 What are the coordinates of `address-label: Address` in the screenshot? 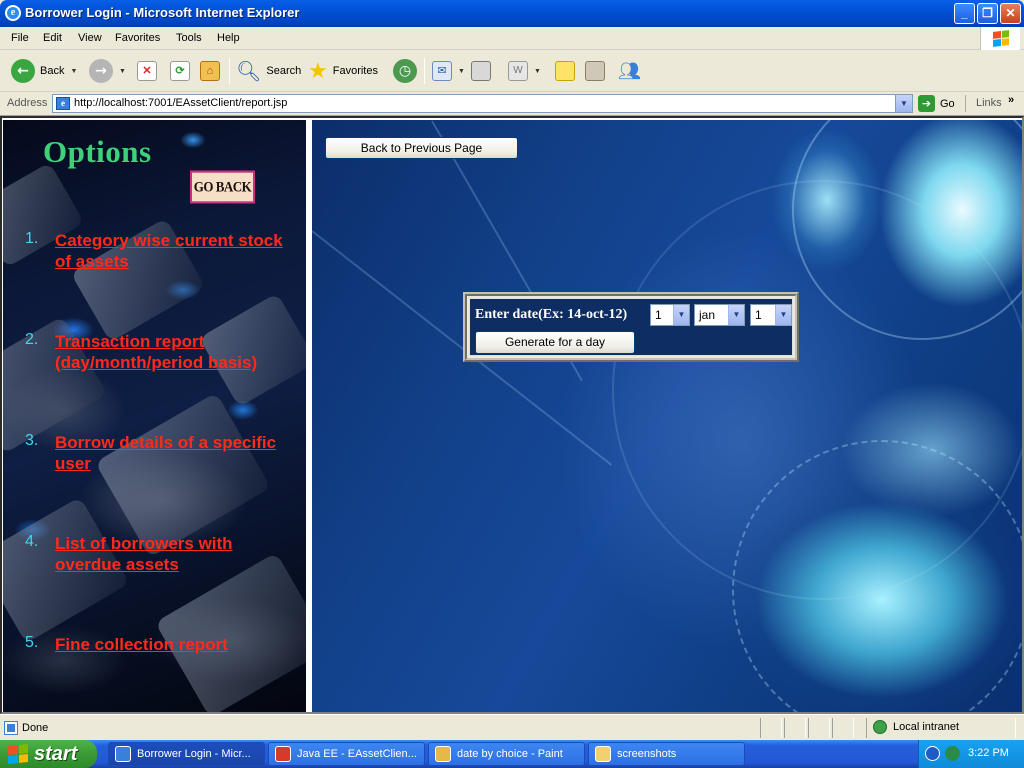 It's located at (27, 103).